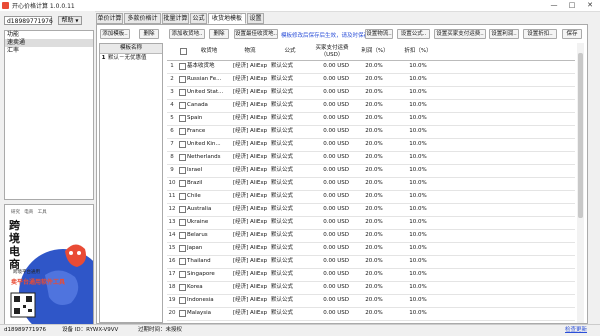 This screenshot has width=600, height=336. Describe the element at coordinates (209, 51) in the screenshot. I see `col-destination: 收货地` at that location.